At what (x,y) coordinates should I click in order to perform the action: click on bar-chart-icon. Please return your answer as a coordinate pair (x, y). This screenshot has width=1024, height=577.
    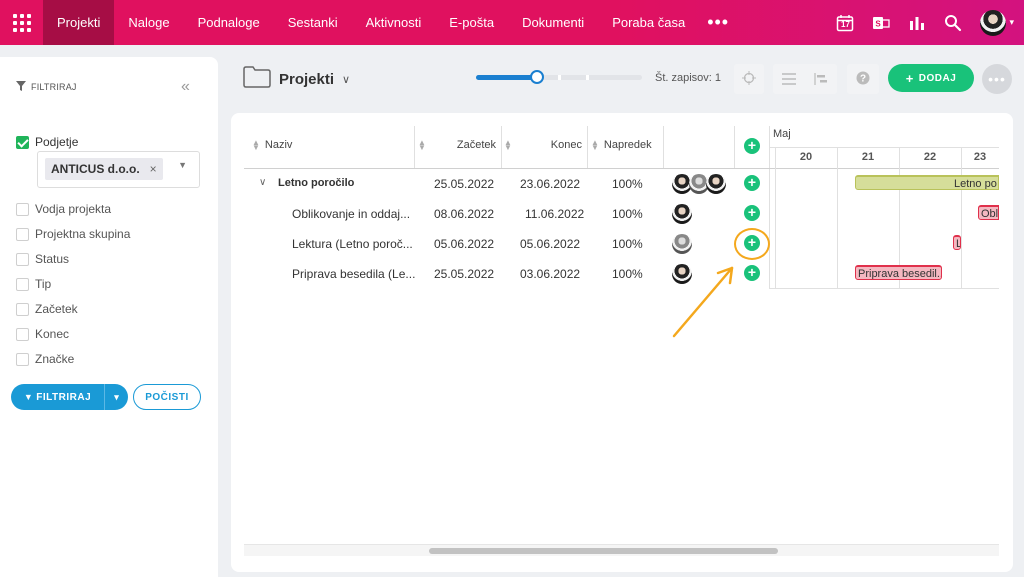
    Looking at the image, I should click on (917, 23).